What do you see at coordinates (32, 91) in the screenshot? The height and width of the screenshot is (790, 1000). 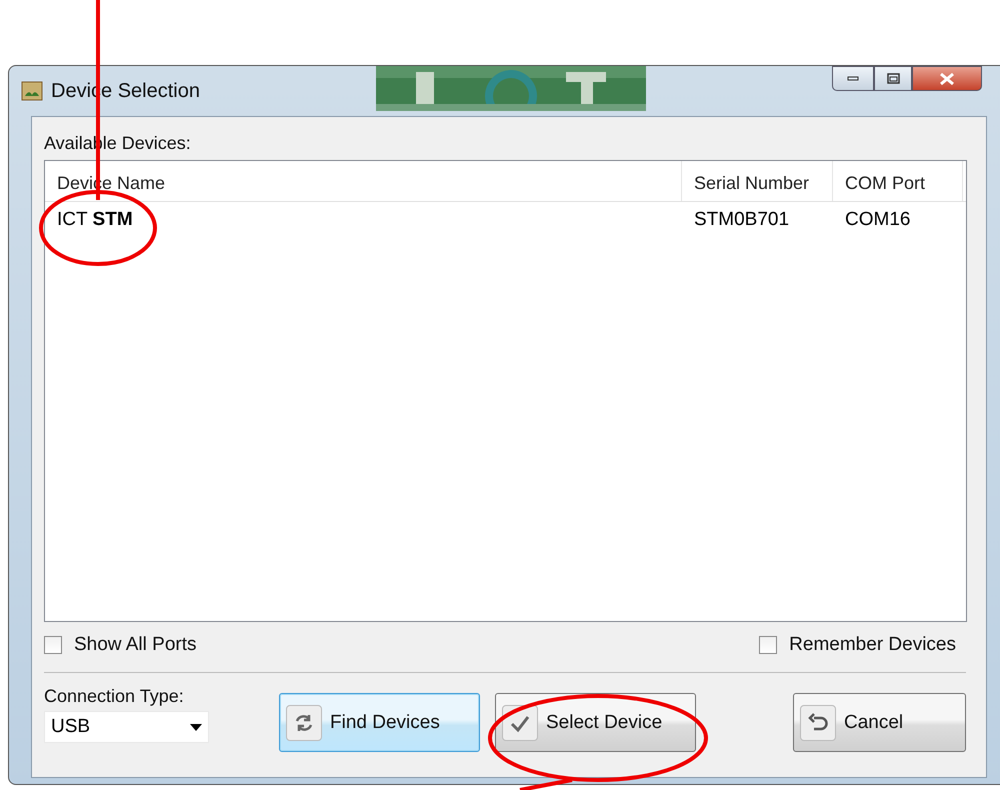 I see `app-icon` at bounding box center [32, 91].